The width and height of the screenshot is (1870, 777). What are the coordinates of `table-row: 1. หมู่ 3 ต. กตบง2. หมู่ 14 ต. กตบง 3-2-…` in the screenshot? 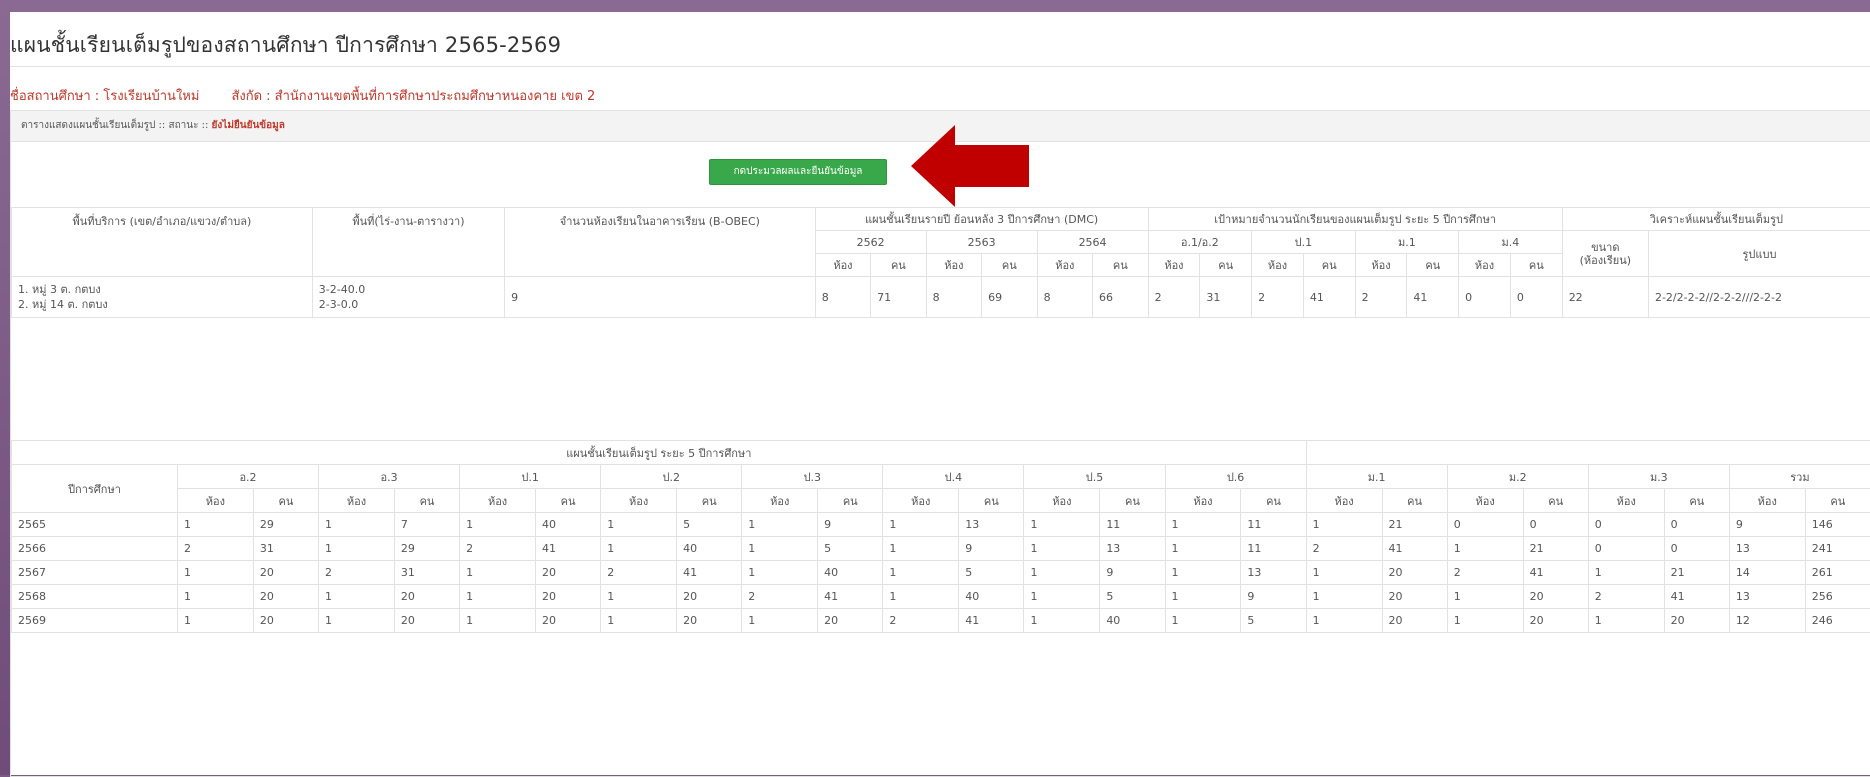 It's located at (941, 297).